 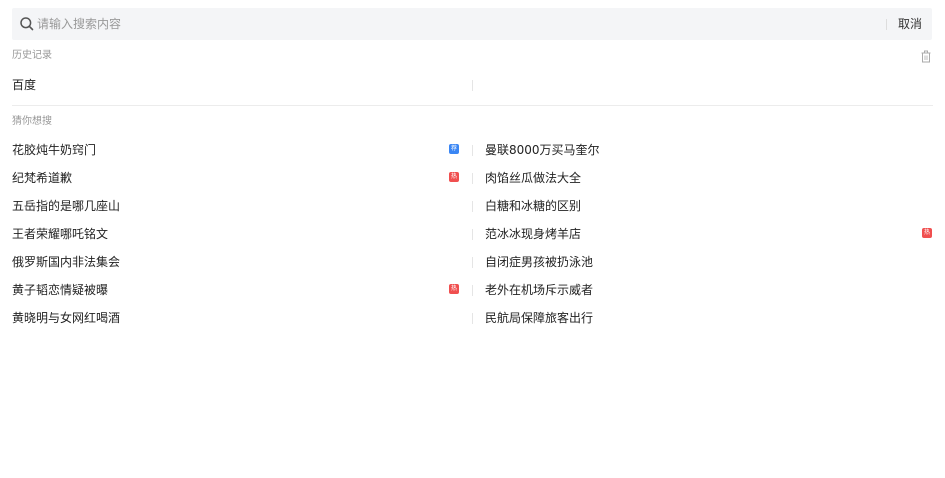 I want to click on suggest-item-label: 民航局保障旅客出行, so click(x=539, y=318).